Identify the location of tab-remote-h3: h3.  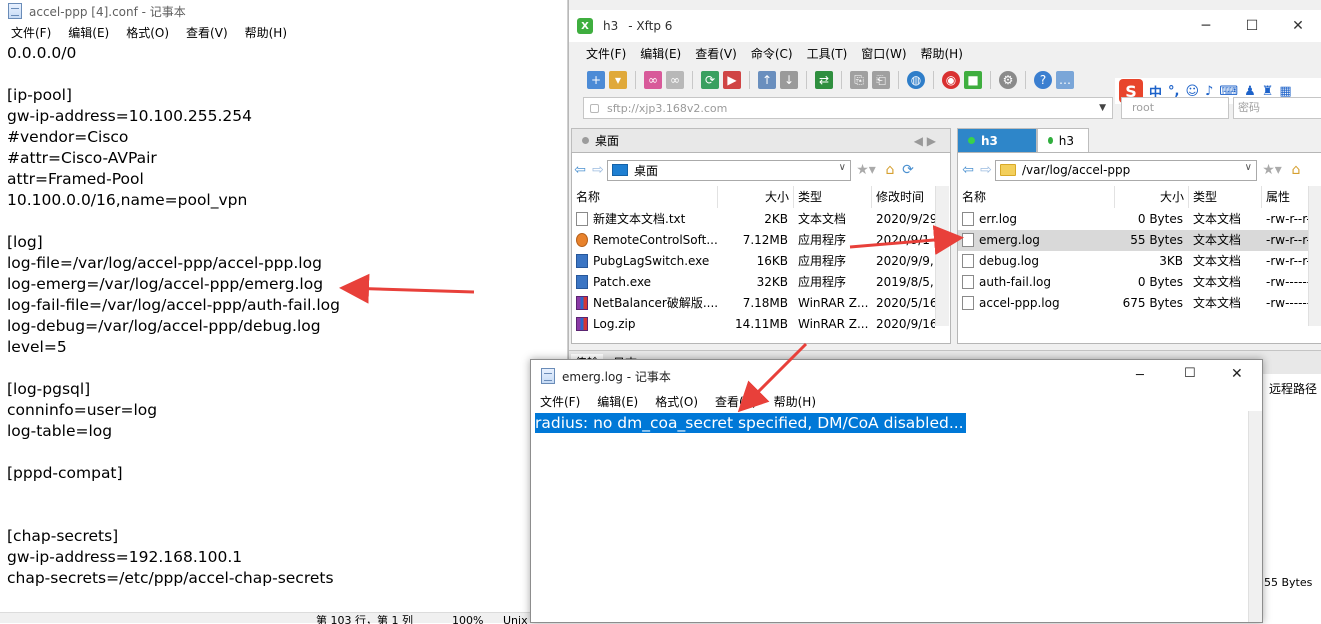
(1063, 140).